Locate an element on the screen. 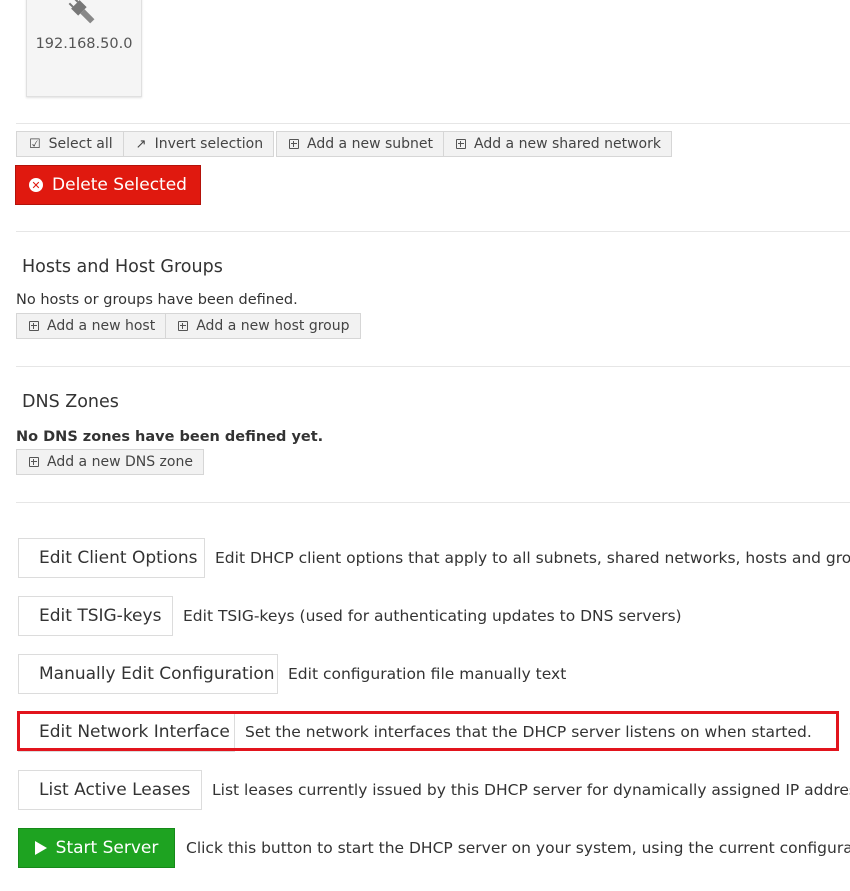  add-subnet-button: Add a new subnet is located at coordinates (360, 144).